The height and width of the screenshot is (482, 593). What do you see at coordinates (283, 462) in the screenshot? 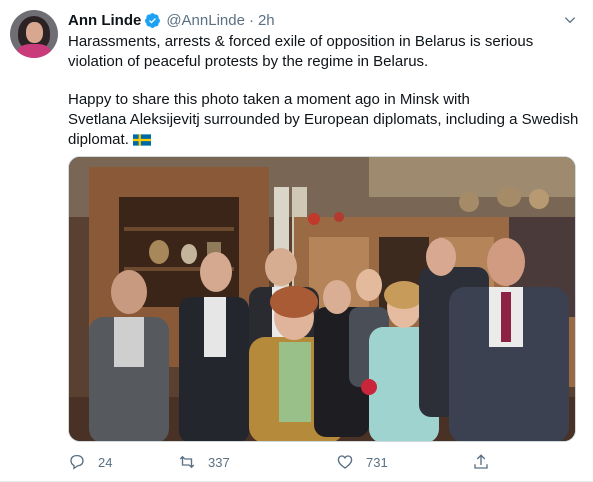
I see `tweet-actions: 24 337 731` at bounding box center [283, 462].